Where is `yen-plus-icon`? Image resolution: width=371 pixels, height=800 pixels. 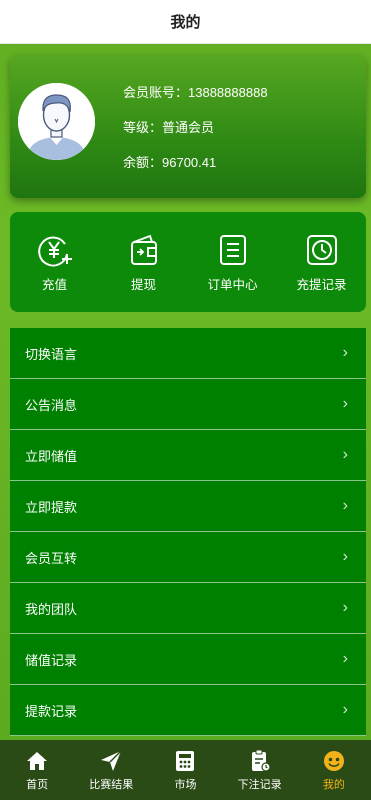
yen-plus-icon is located at coordinates (54, 251).